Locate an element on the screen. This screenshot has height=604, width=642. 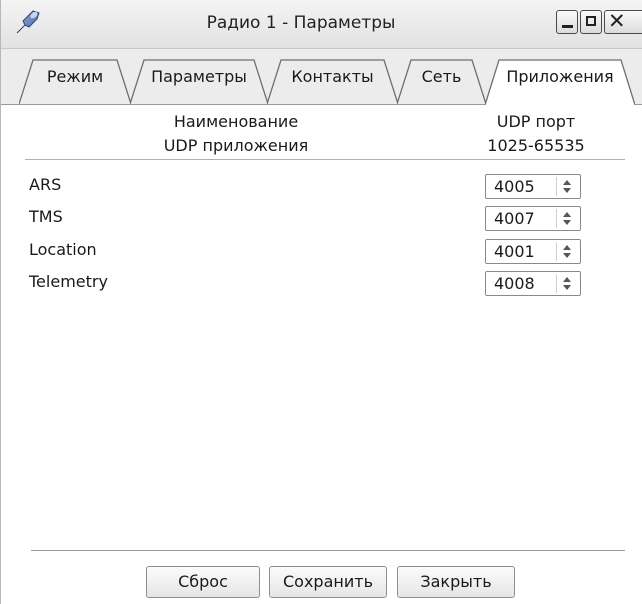
tab-label: Приложения is located at coordinates (560, 76).